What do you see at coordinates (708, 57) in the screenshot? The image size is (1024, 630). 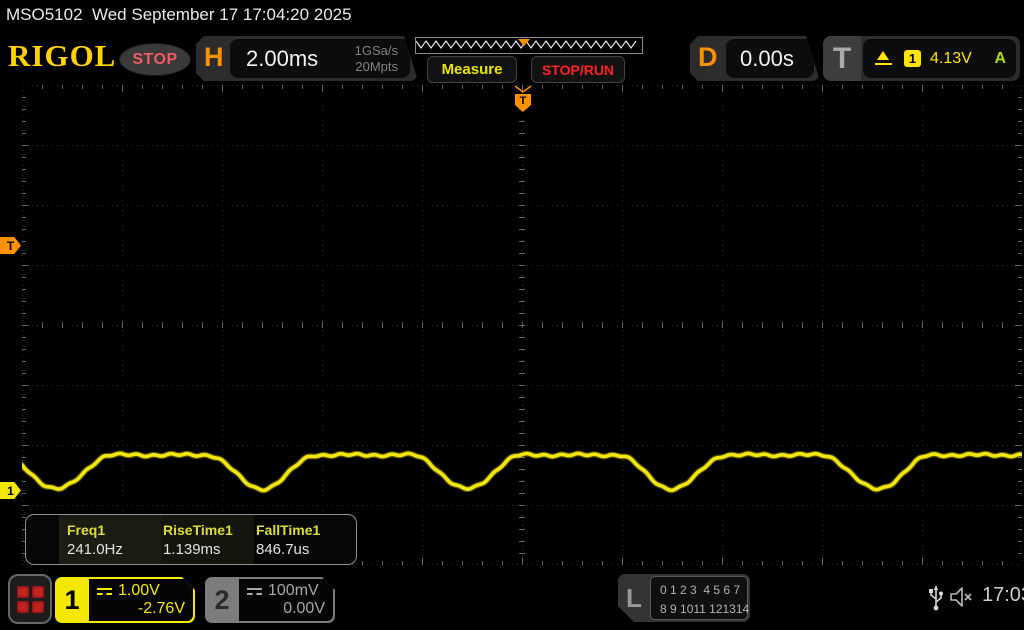 I see `delay-label: D` at bounding box center [708, 57].